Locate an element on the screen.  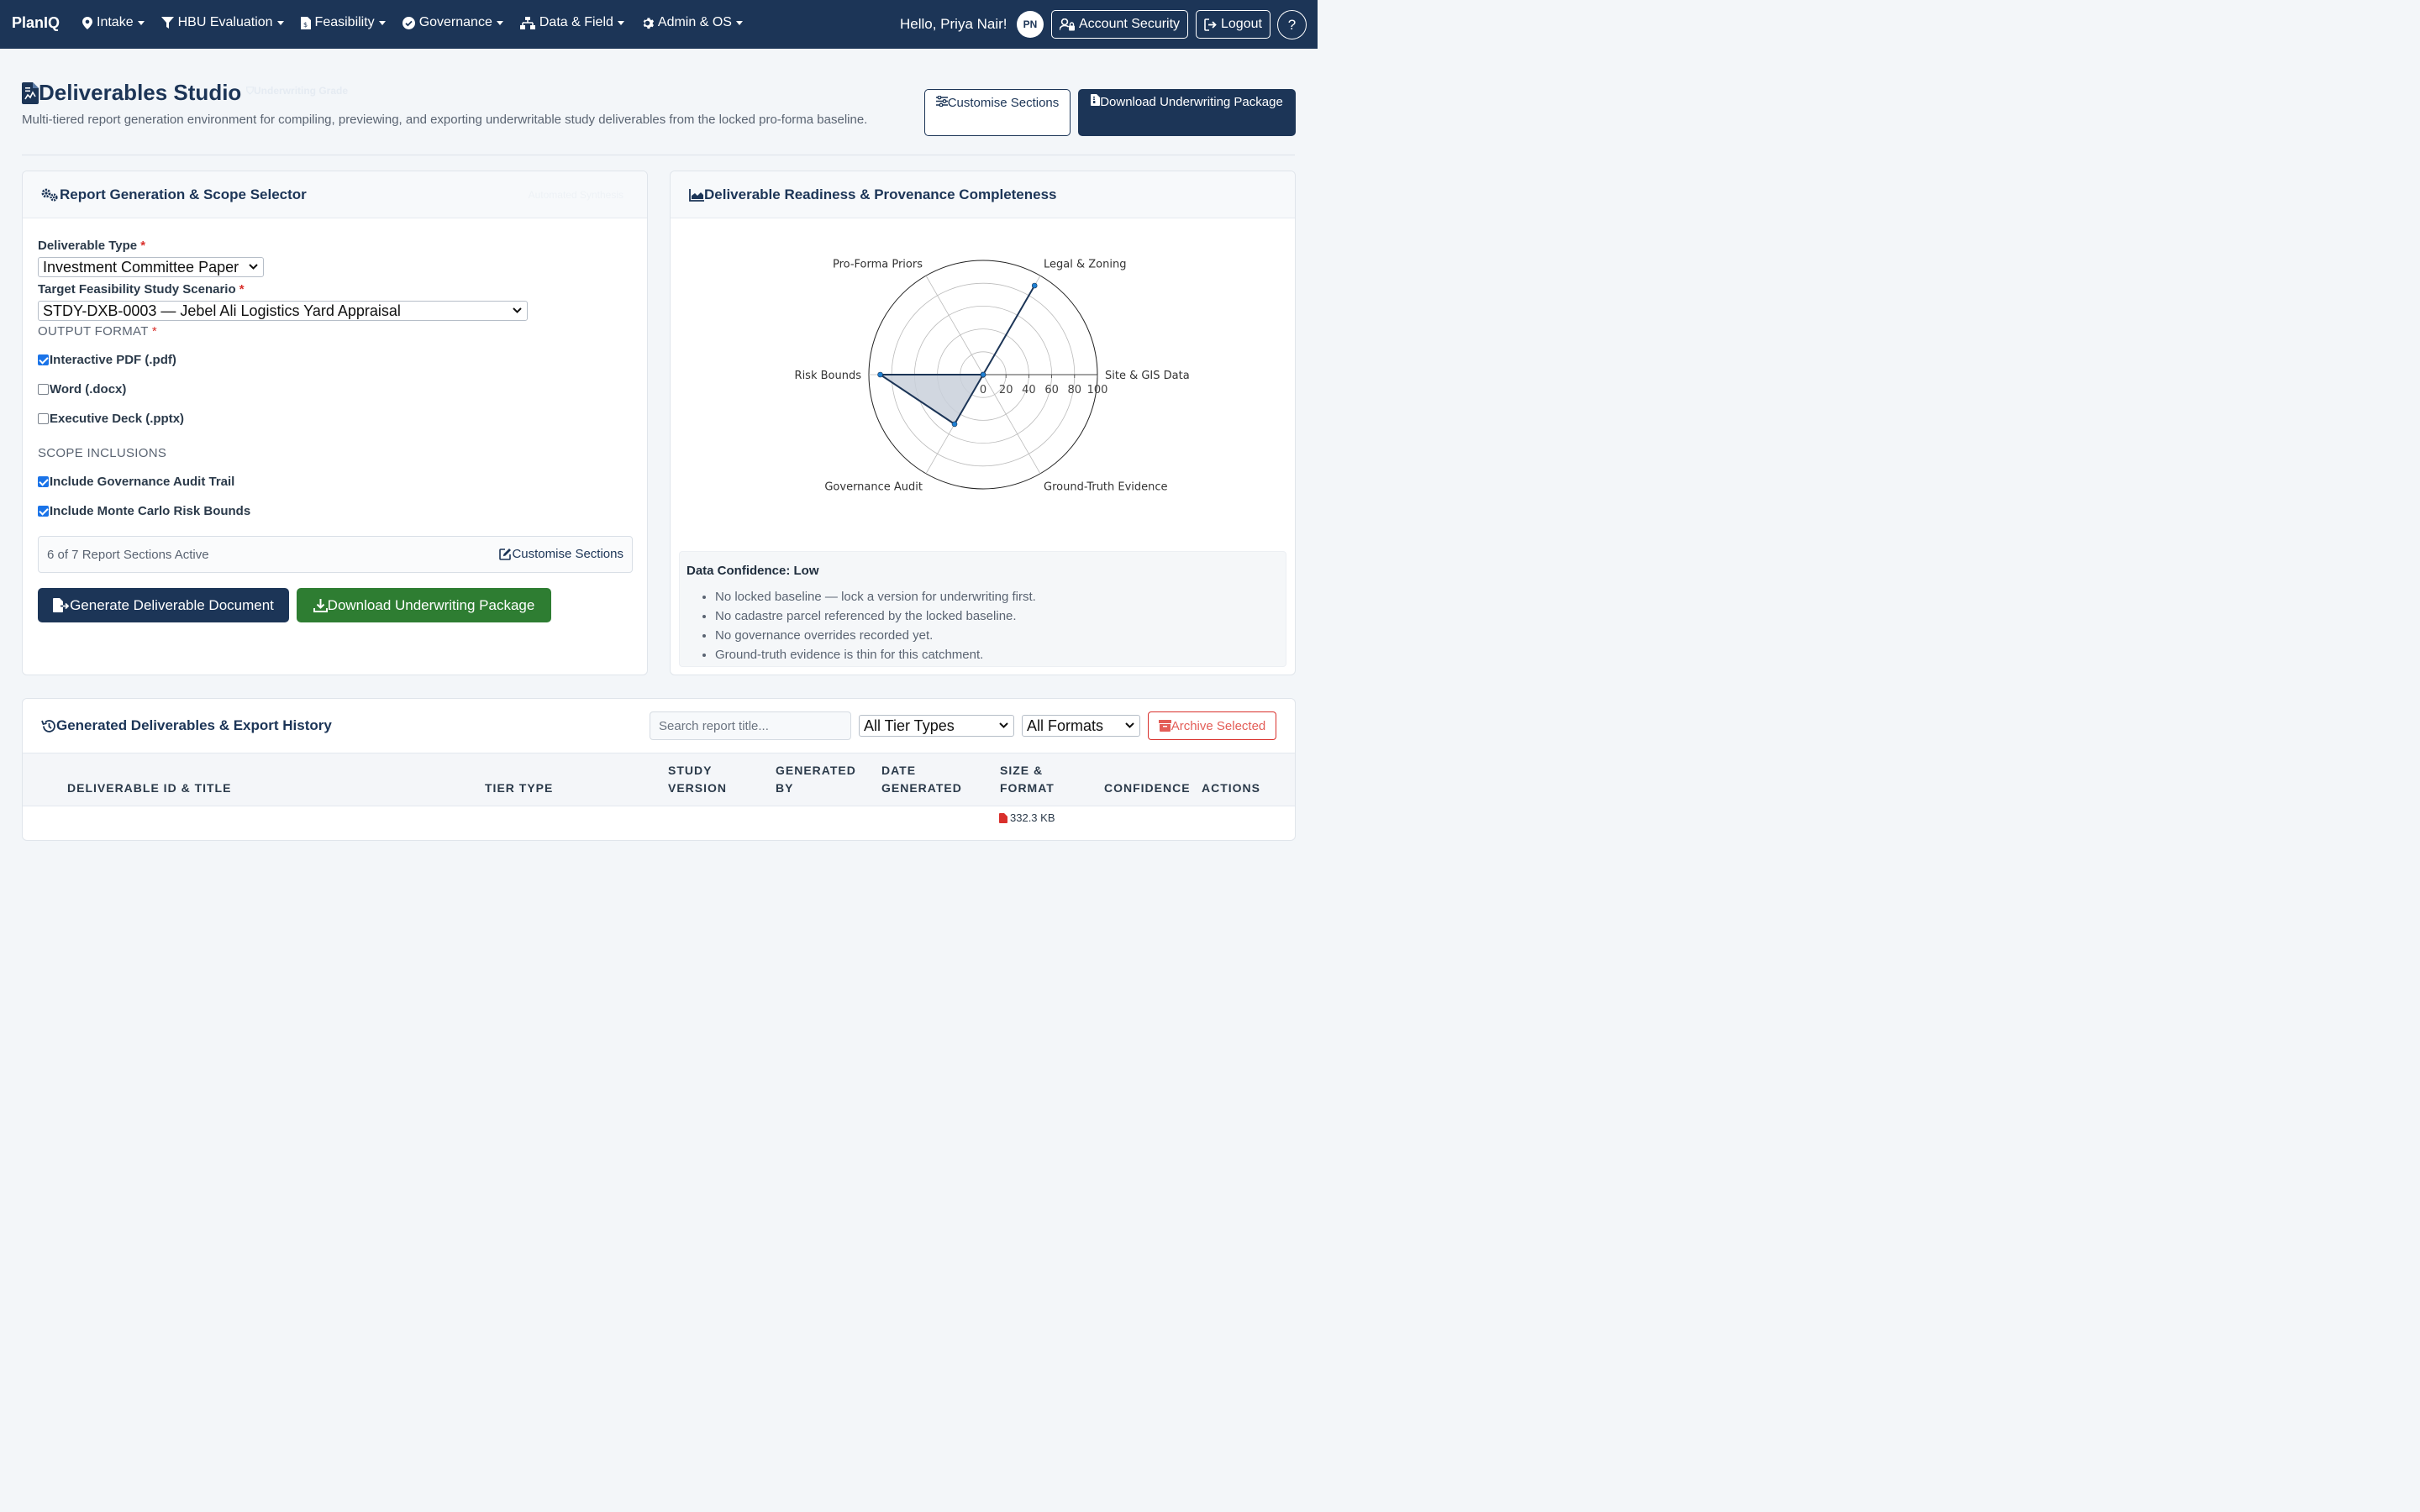
brand-logo: PlanIQ is located at coordinates (36, 23).